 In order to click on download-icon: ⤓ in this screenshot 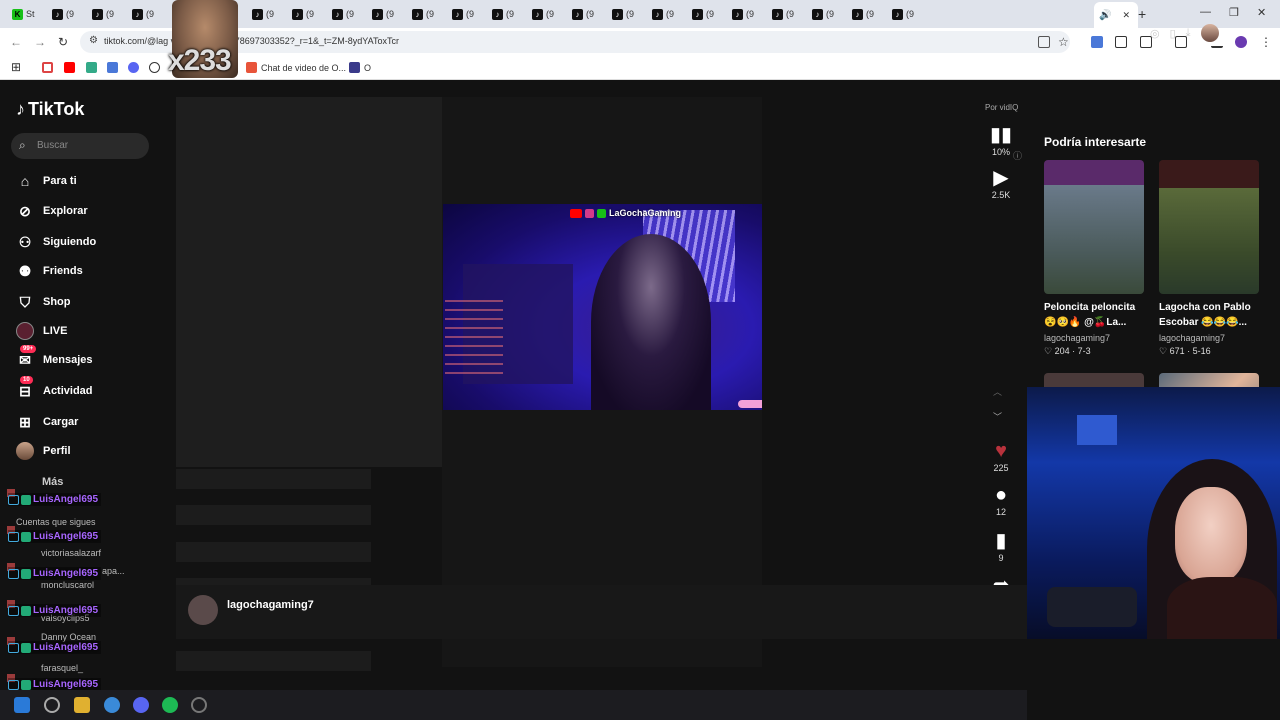, I will do `click(1188, 33)`.